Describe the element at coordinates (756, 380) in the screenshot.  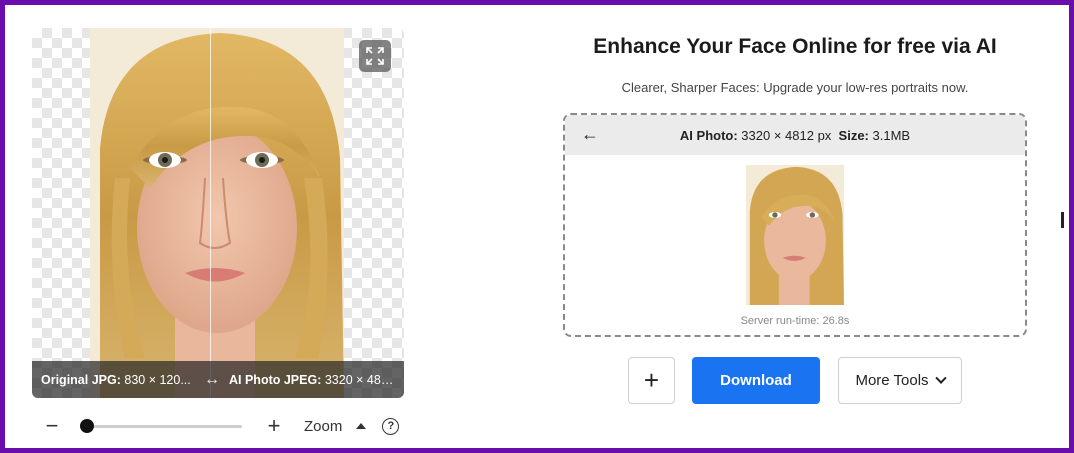
I see `download-button: Download` at that location.